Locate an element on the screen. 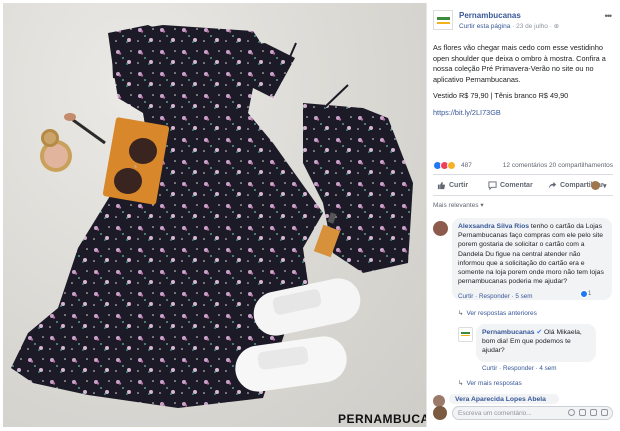 The width and height of the screenshot is (620, 431). emoji-icon is located at coordinates (571, 412).